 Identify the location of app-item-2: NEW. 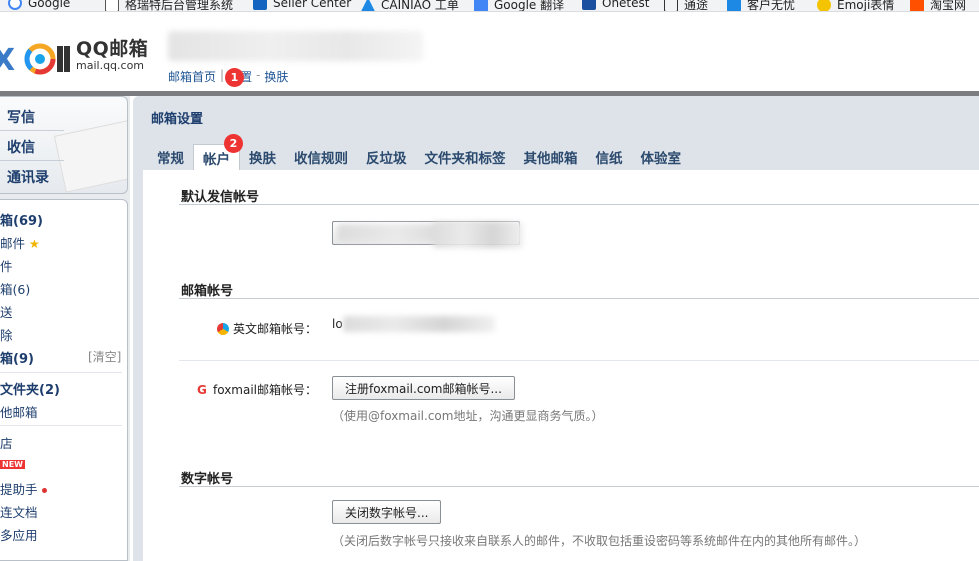
(12, 463).